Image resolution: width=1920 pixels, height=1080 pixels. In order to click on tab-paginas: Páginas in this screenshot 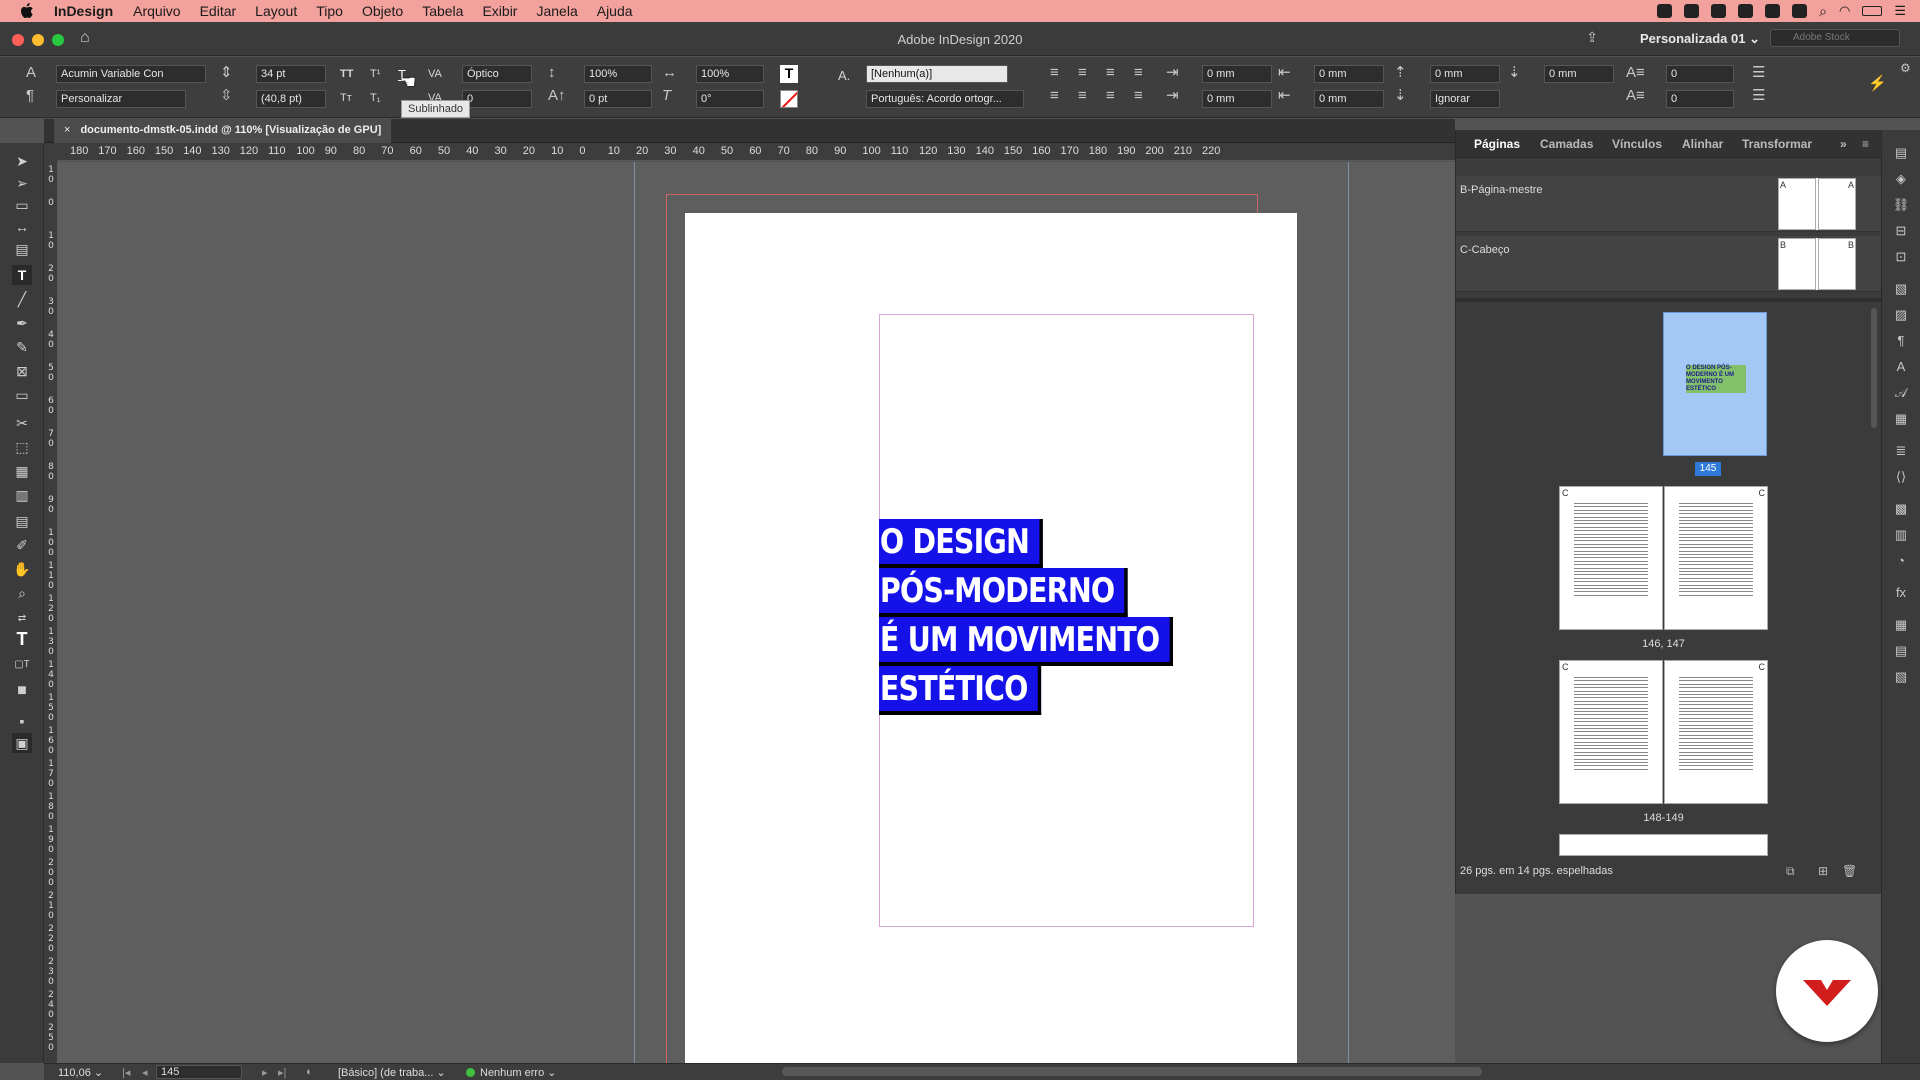, I will do `click(1497, 144)`.